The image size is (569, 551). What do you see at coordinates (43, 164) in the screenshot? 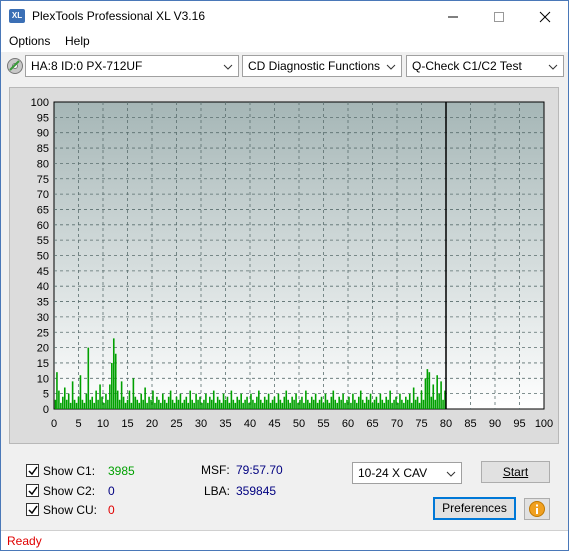
I see `y-tick-label: 80` at bounding box center [43, 164].